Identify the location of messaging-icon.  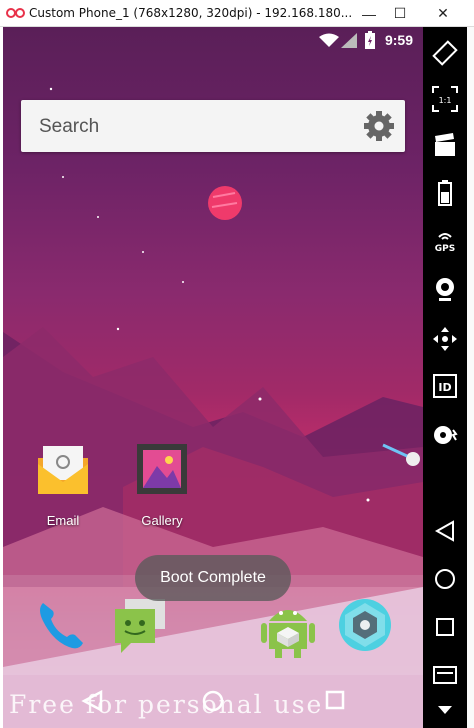
(139, 626).